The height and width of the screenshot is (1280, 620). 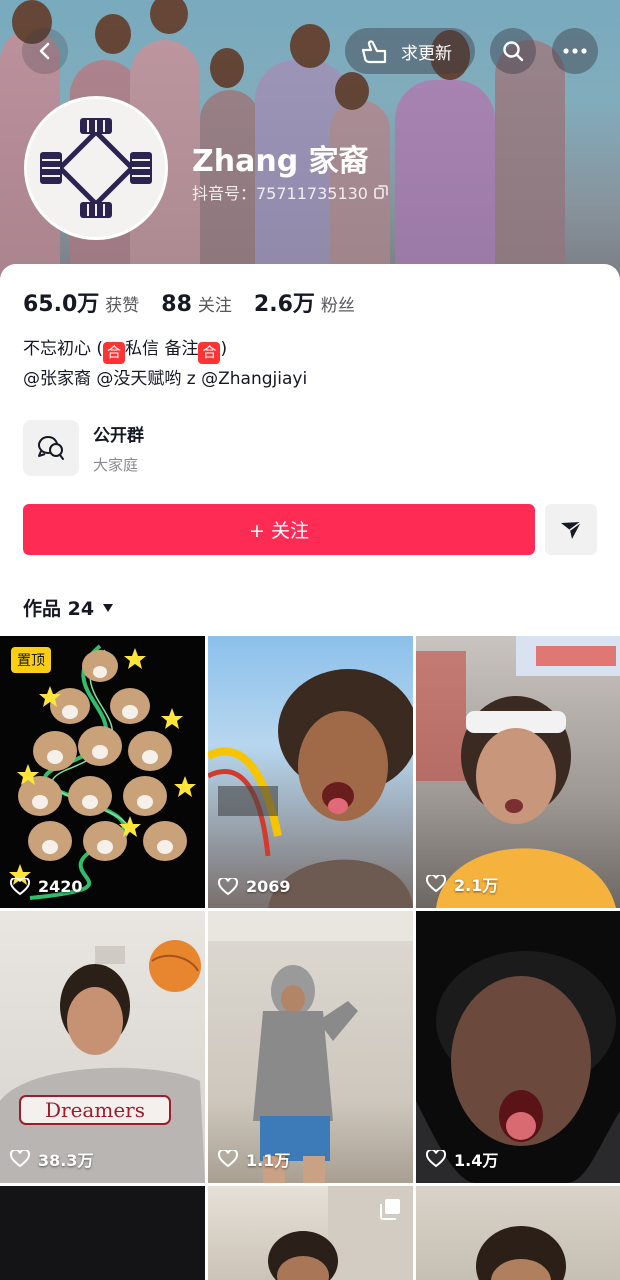 I want to click on tile-thumbnail: Dreamers, so click(x=102, y=1061).